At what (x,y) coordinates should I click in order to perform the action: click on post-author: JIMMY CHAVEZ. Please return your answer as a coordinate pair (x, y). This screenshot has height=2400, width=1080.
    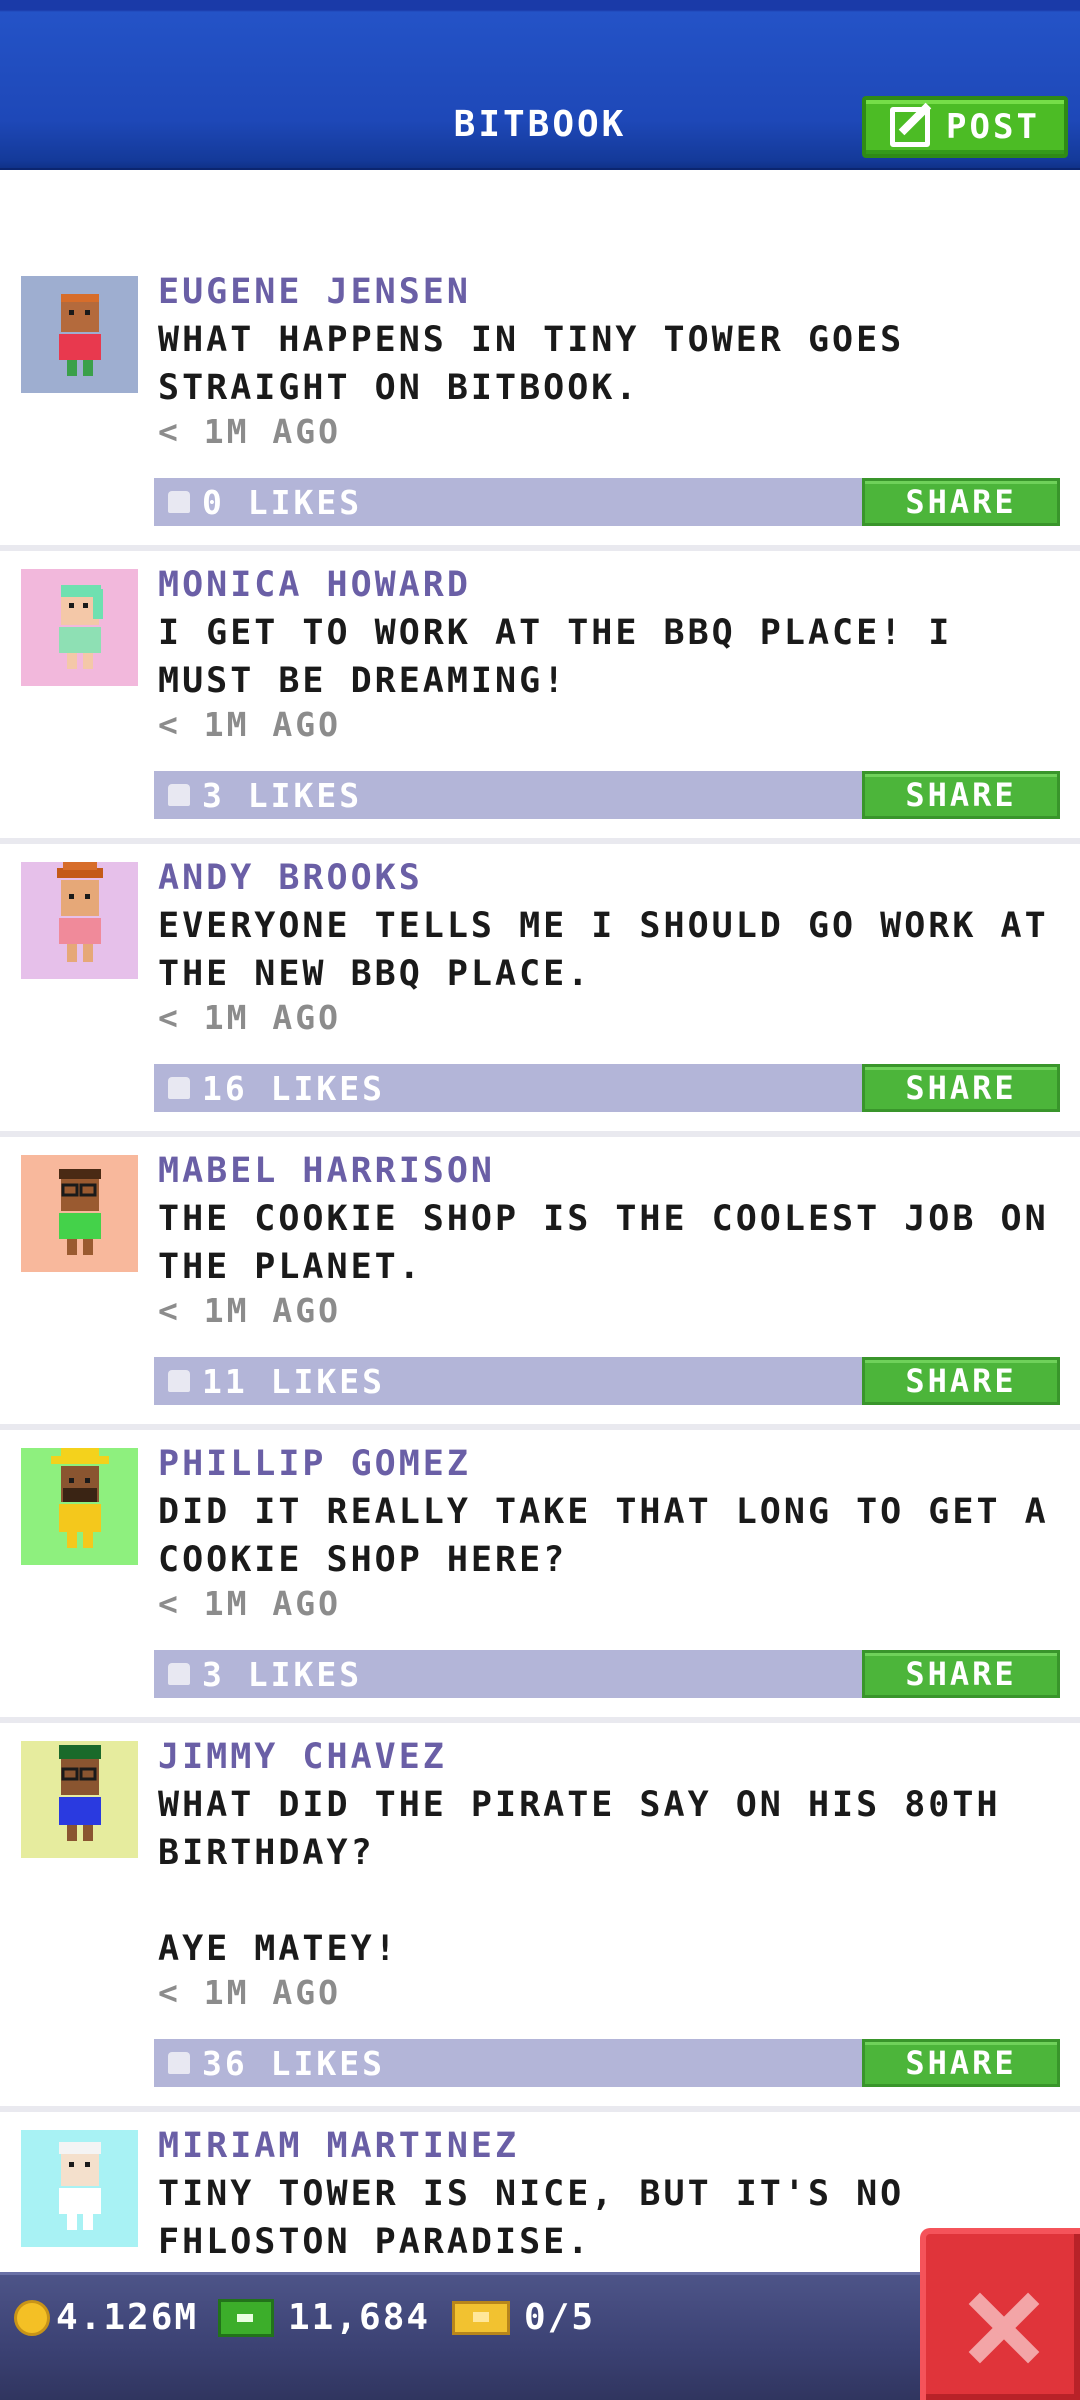
    Looking at the image, I should click on (302, 1757).